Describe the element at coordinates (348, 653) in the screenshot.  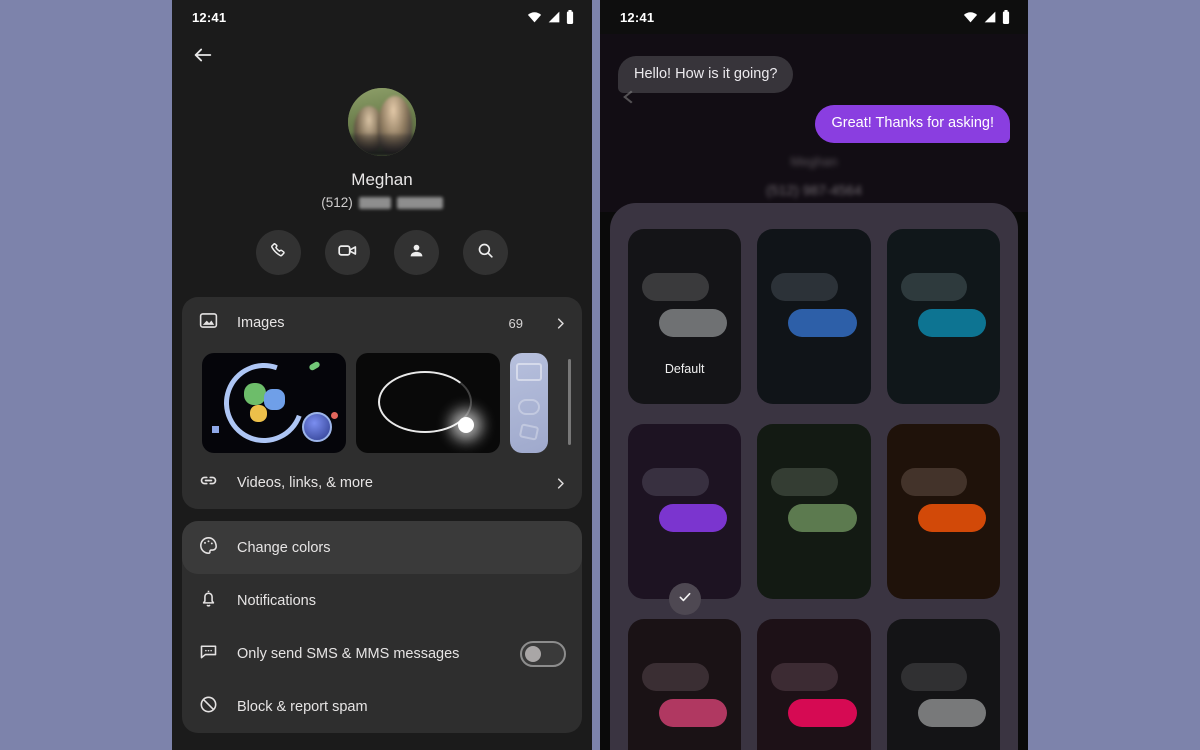
I see `setting-label: Only send SMS & MMS messages` at that location.